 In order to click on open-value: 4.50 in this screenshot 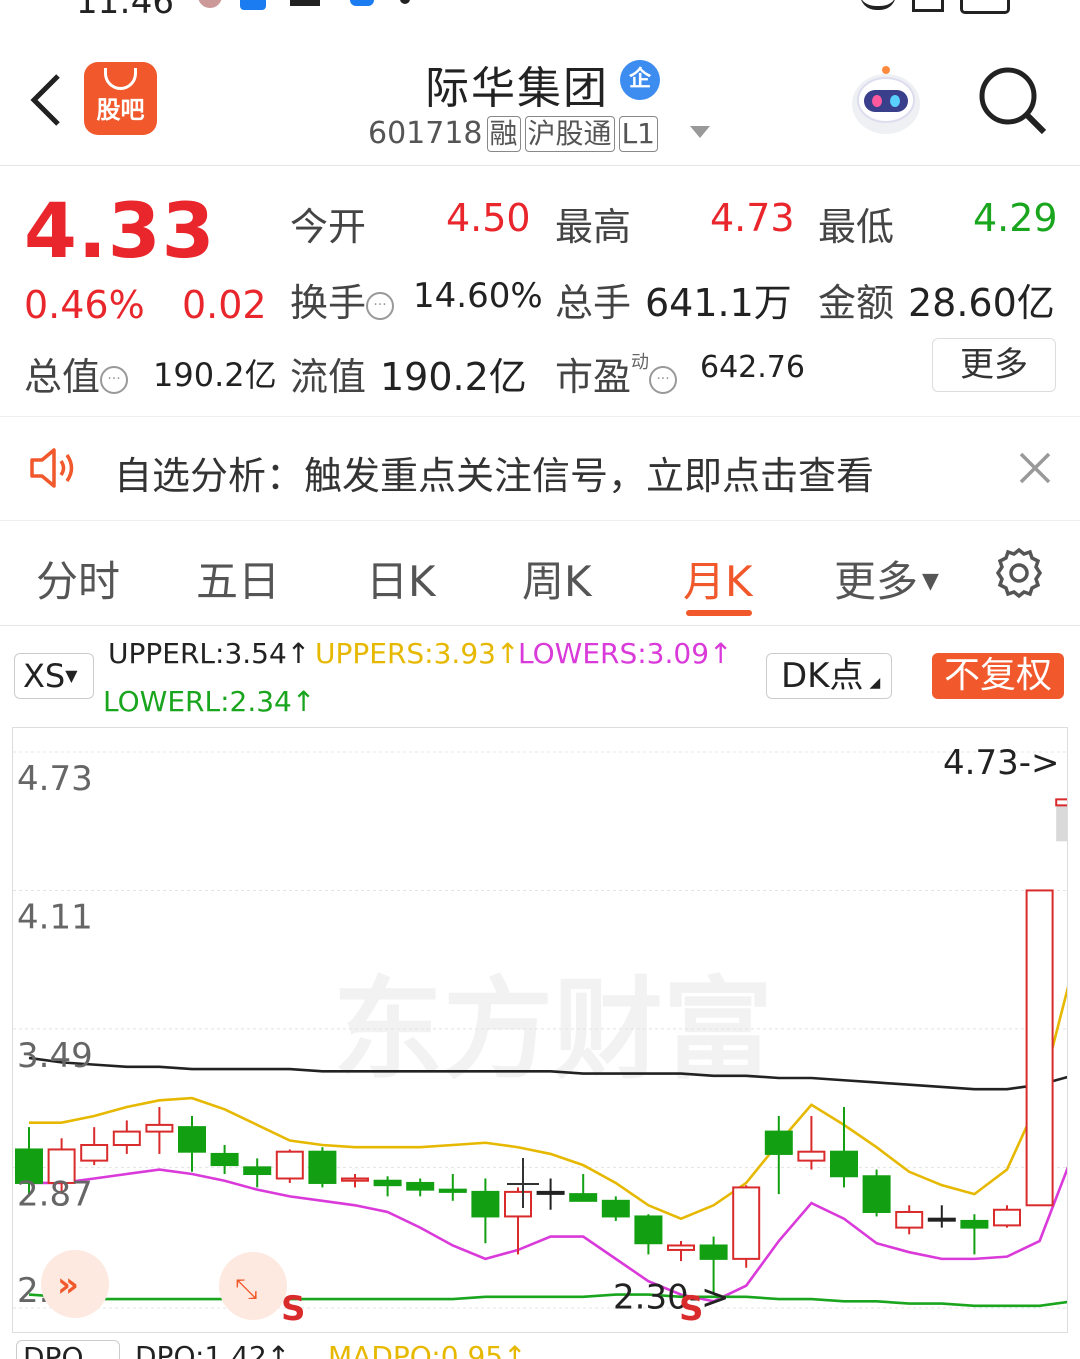, I will do `click(488, 218)`.